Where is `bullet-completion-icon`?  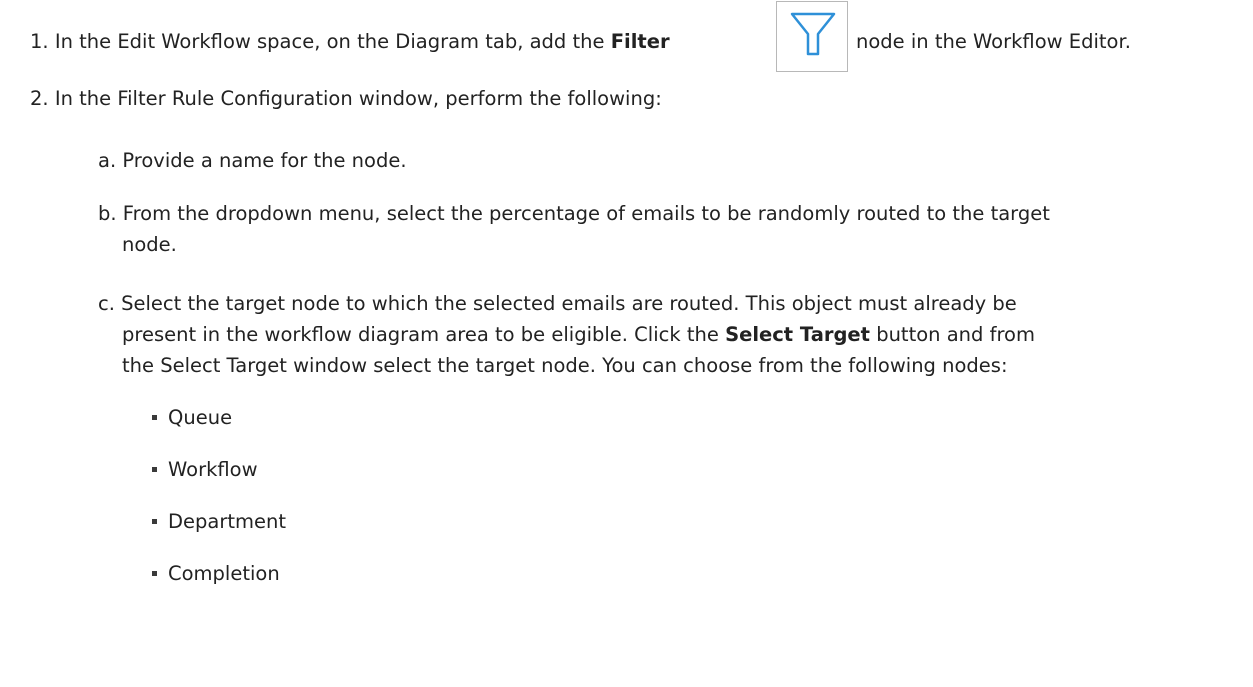
bullet-completion-icon is located at coordinates (154, 573).